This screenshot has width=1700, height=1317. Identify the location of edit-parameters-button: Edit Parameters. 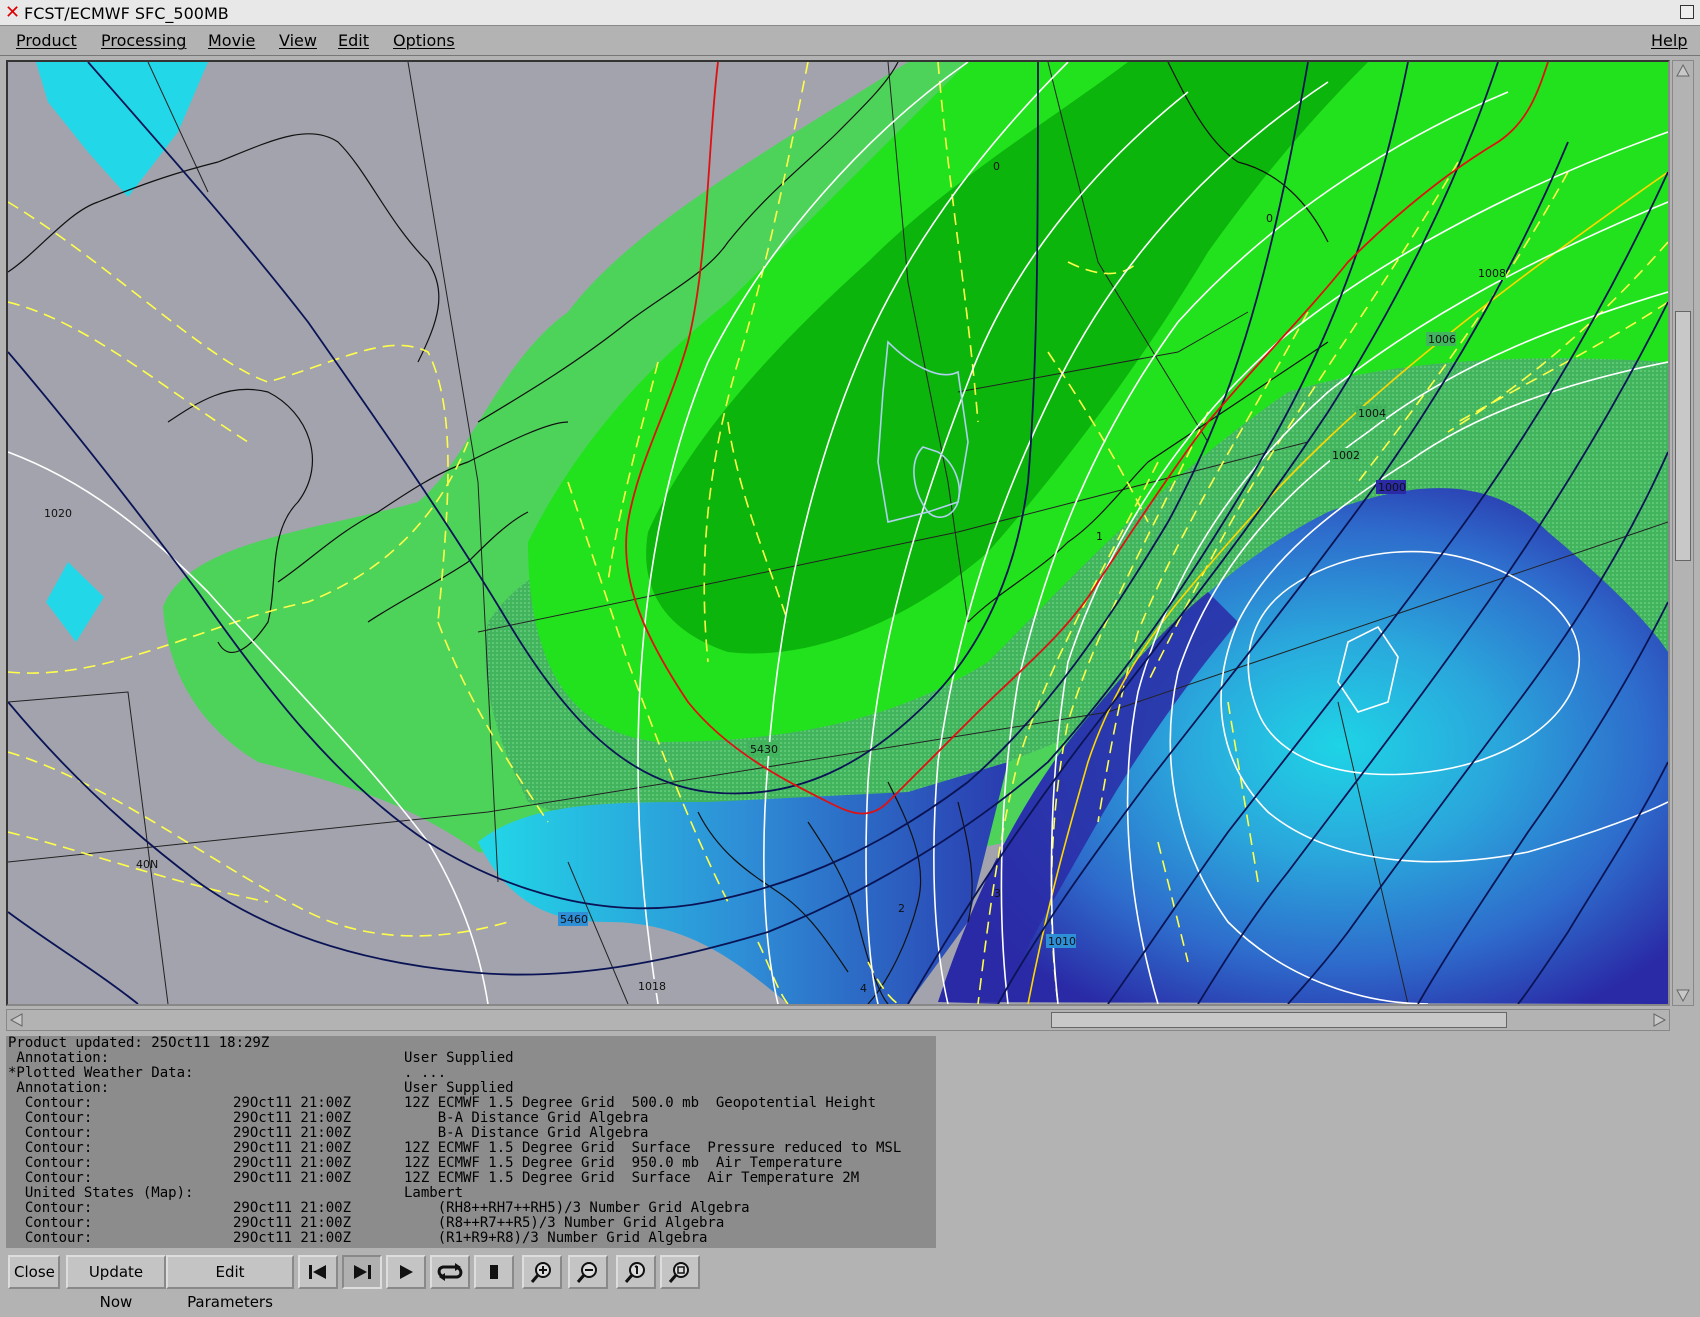
(230, 1283).